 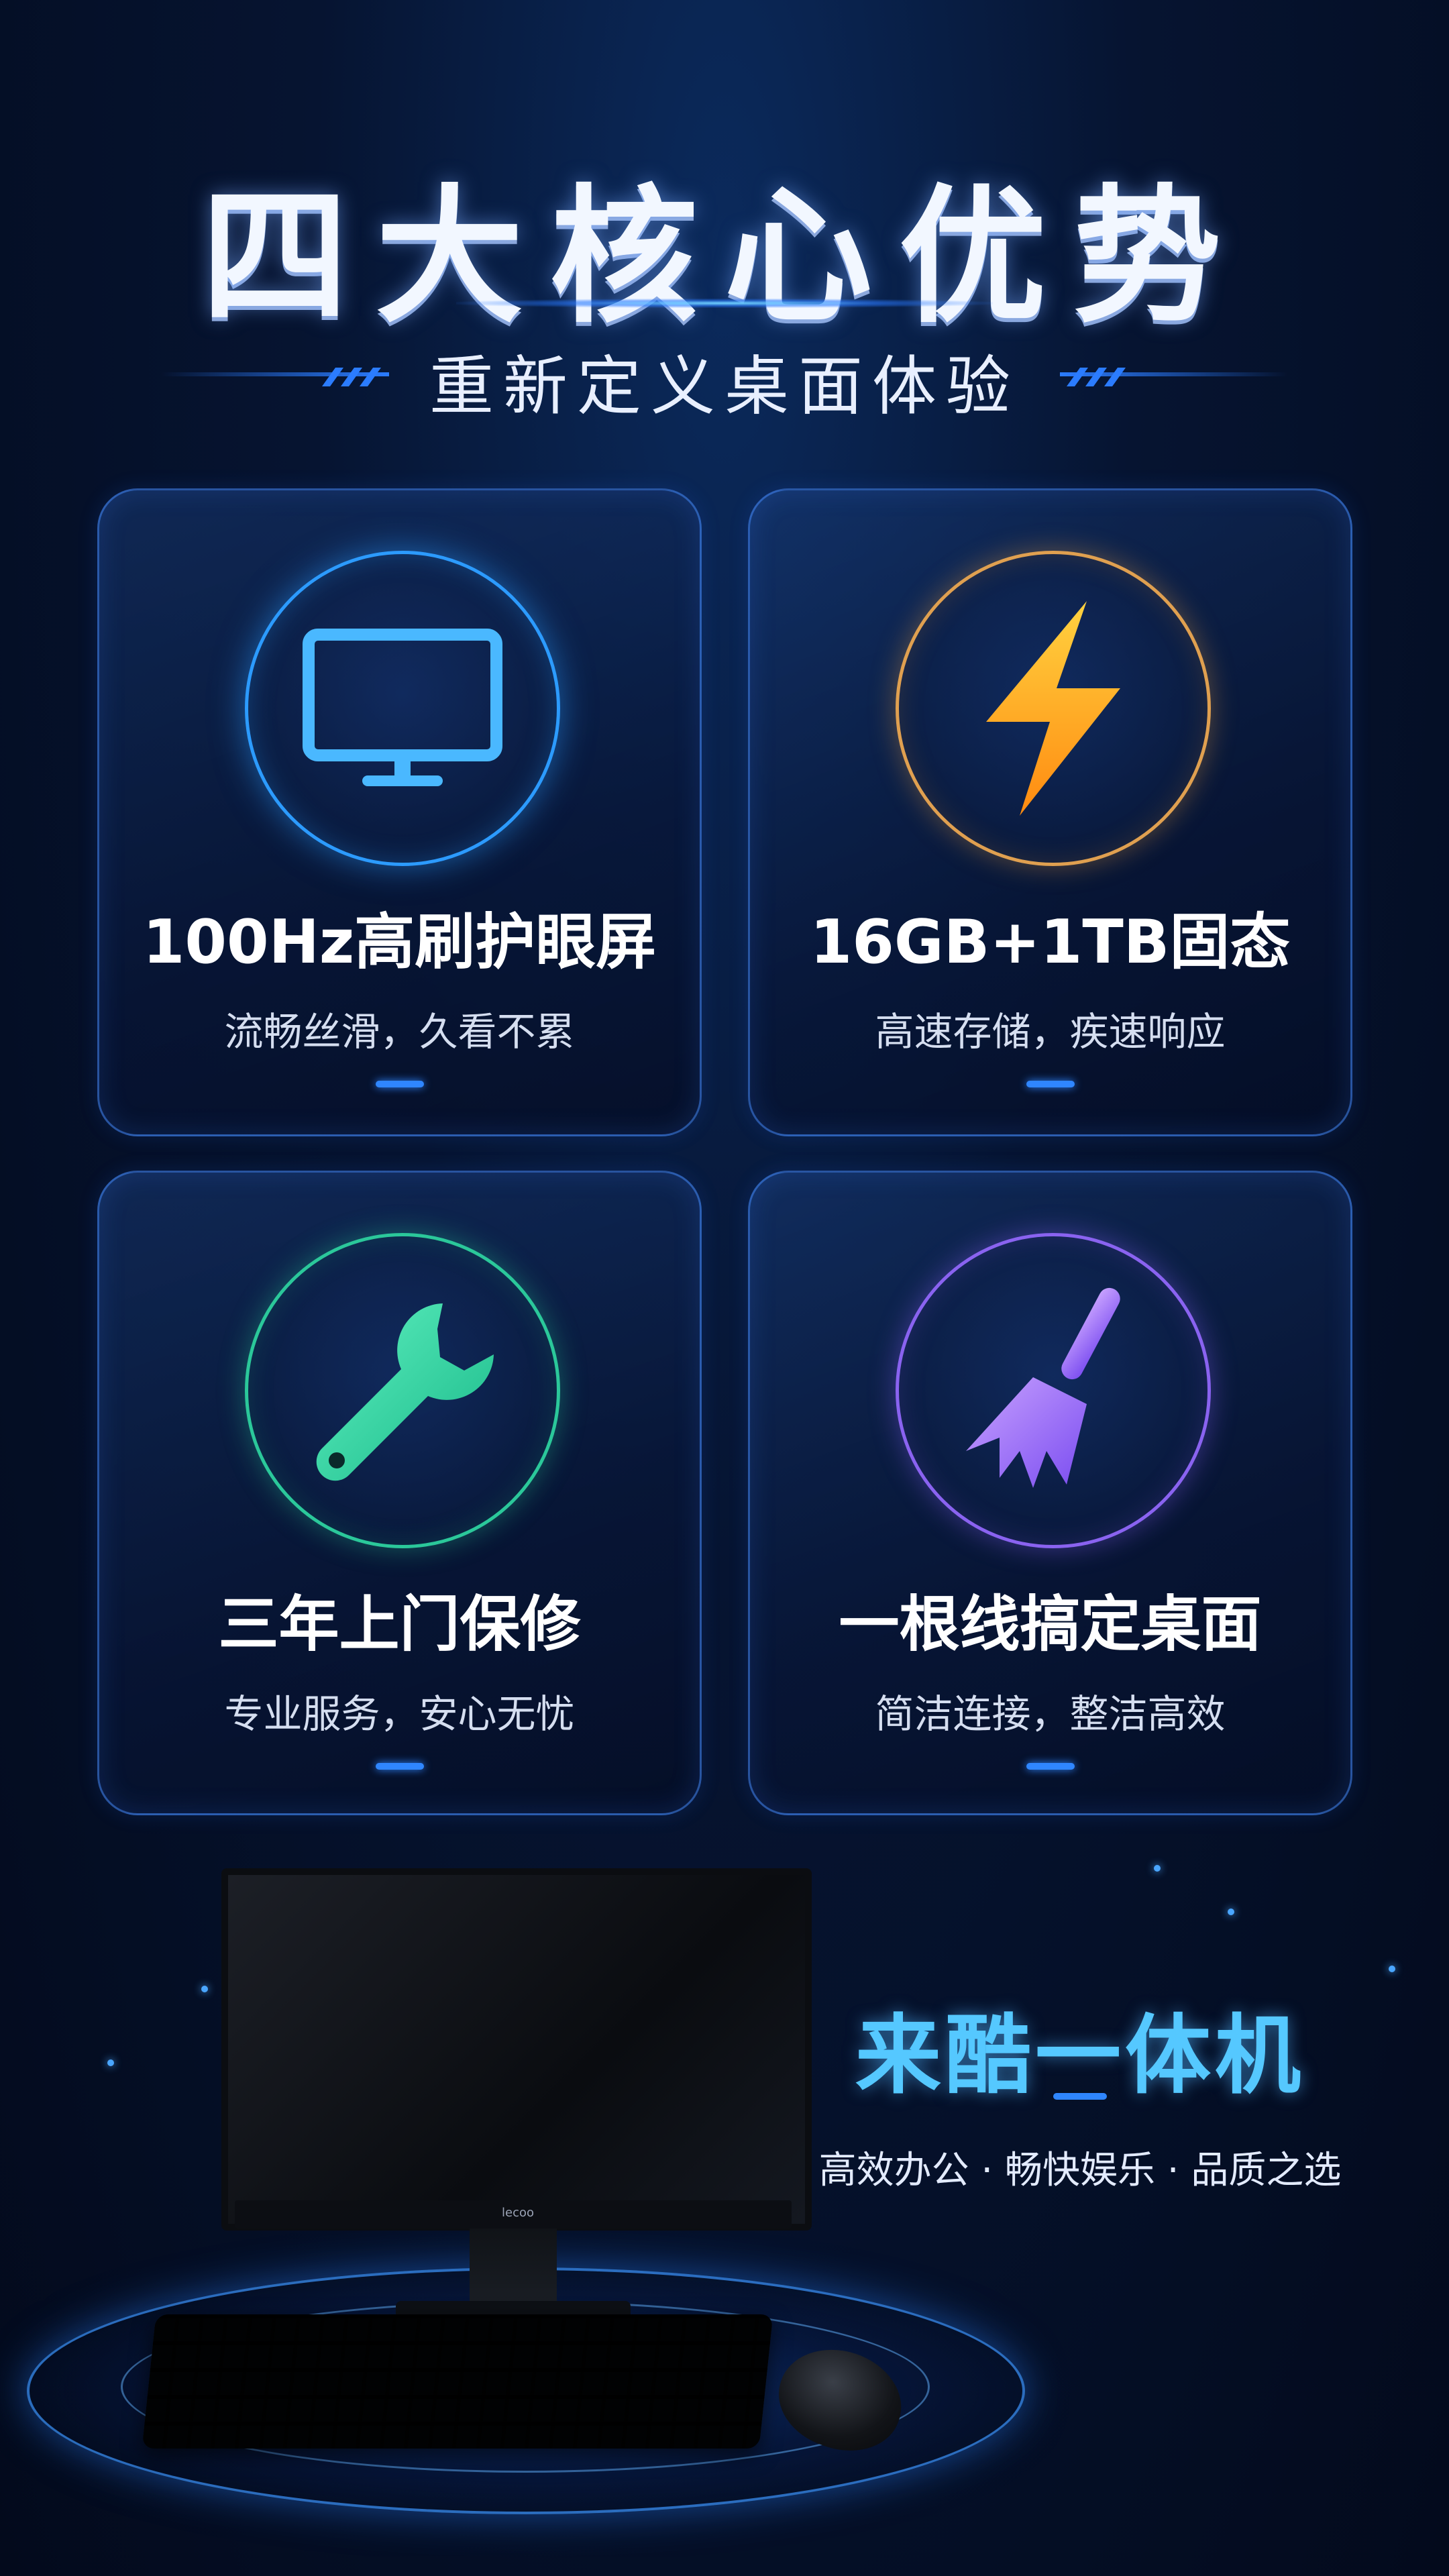 I want to click on monitor-stand, so click(x=513, y=2269).